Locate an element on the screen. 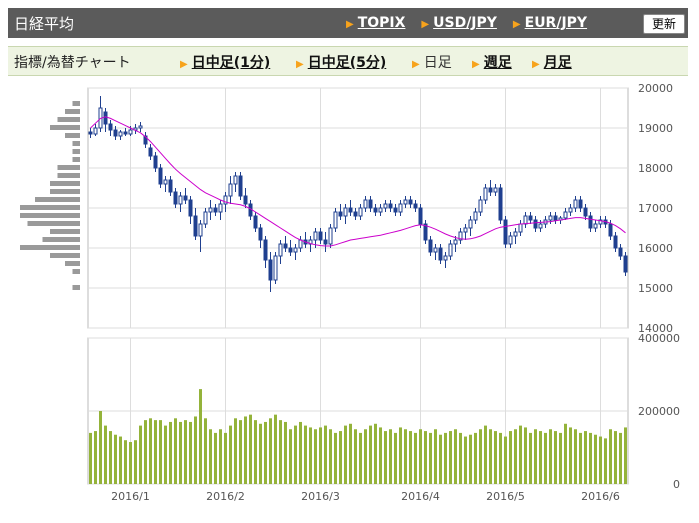  x-tick-label: 2016/5 is located at coordinates (505, 496).